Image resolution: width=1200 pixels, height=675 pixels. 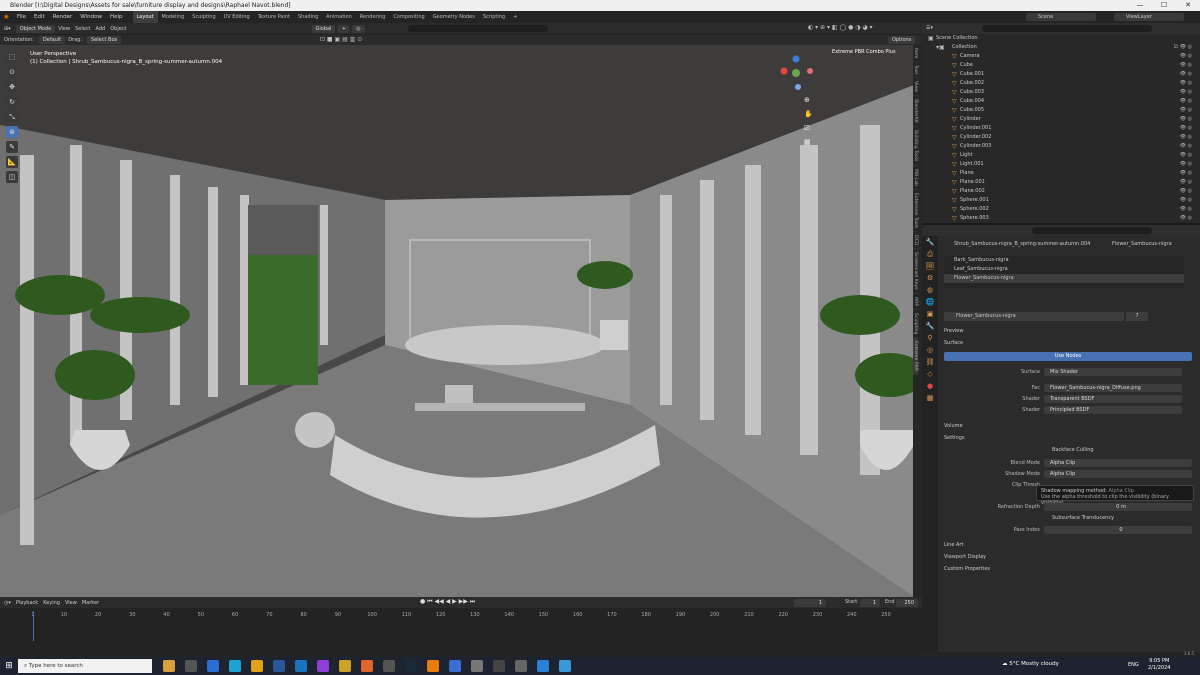 What do you see at coordinates (1061, 155) in the screenshot?
I see `list-item: ▽ Light 👁 ◎` at bounding box center [1061, 155].